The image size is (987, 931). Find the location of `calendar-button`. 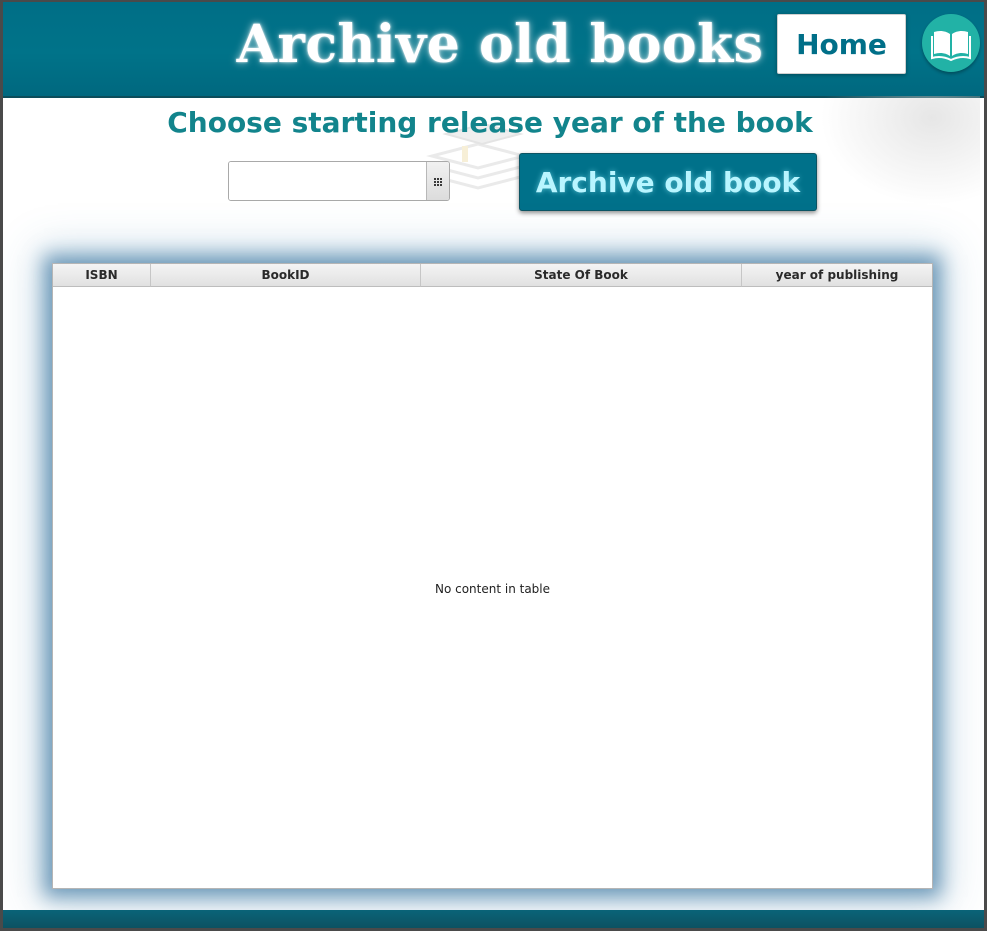

calendar-button is located at coordinates (437, 181).